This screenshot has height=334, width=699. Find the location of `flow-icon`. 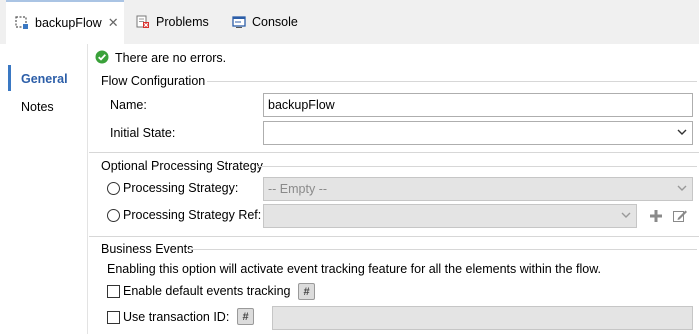

flow-icon is located at coordinates (22, 23).